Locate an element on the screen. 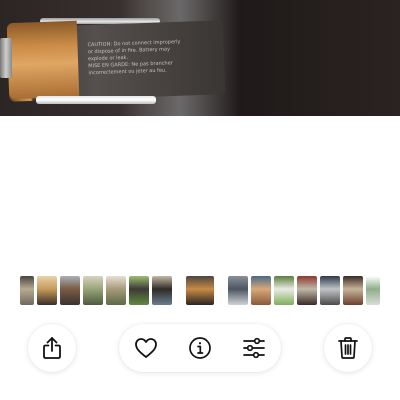 This screenshot has height=400, width=400. share-icon is located at coordinates (52, 348).